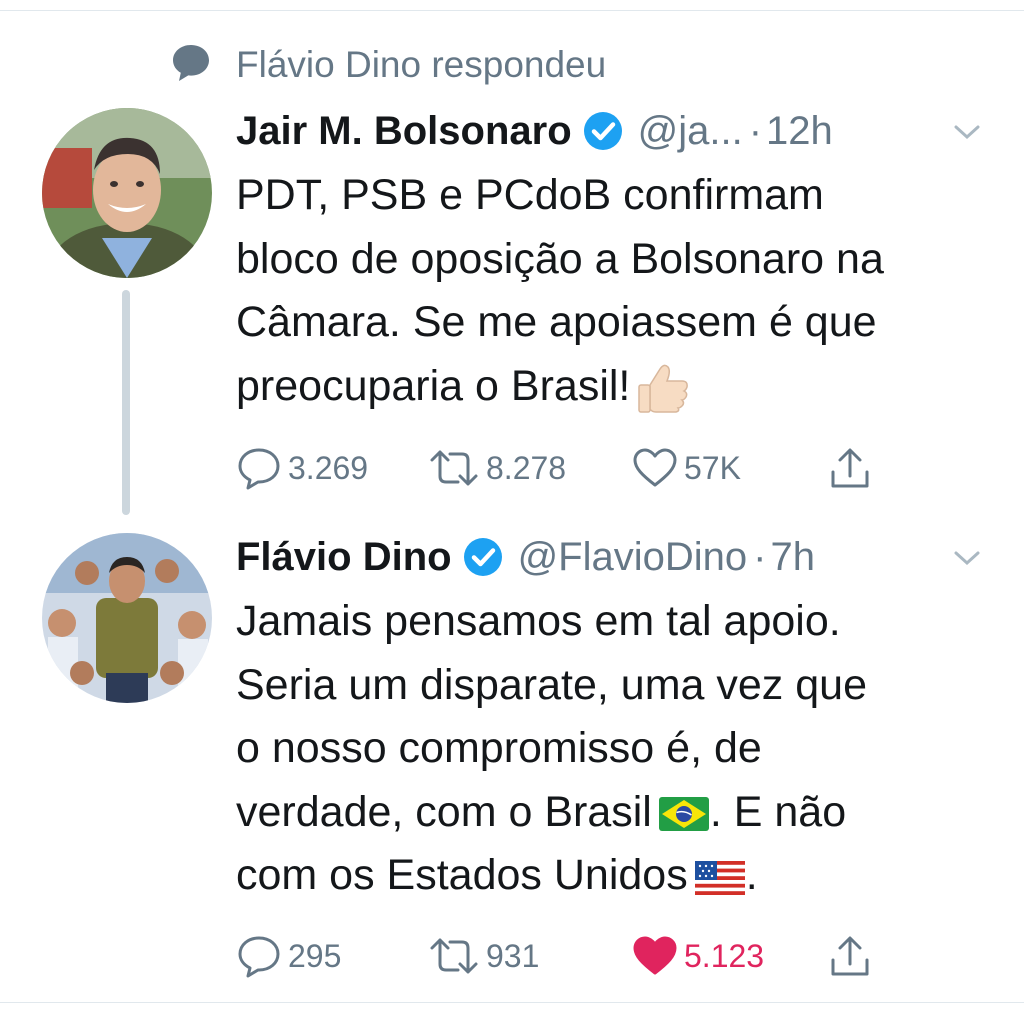 The width and height of the screenshot is (1024, 1013). Describe the element at coordinates (512, 10) in the screenshot. I see `top-divider` at that location.